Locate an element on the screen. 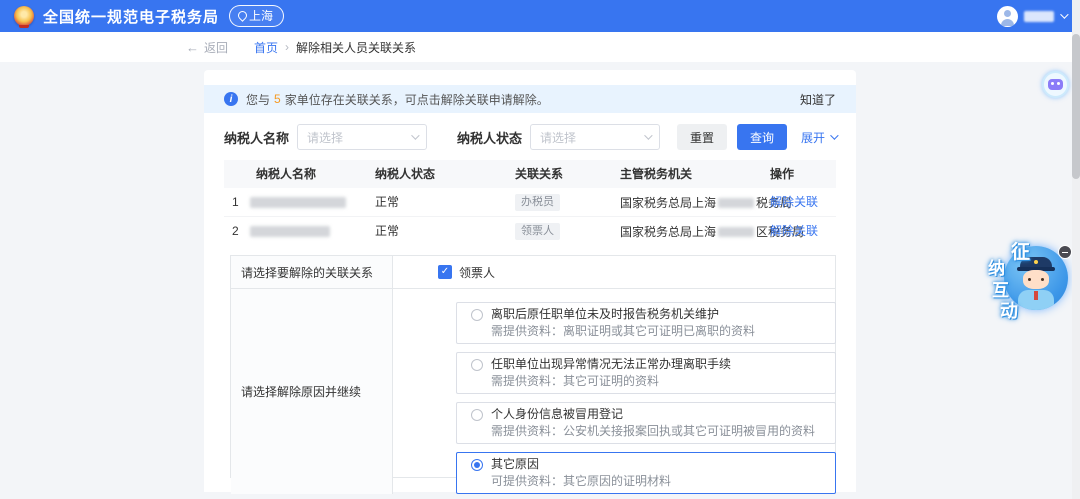 The width and height of the screenshot is (1080, 499). filter-row: 纳税人名称 请选择 纳税人状态 请选择 重置 查询 展开 is located at coordinates (531, 137).